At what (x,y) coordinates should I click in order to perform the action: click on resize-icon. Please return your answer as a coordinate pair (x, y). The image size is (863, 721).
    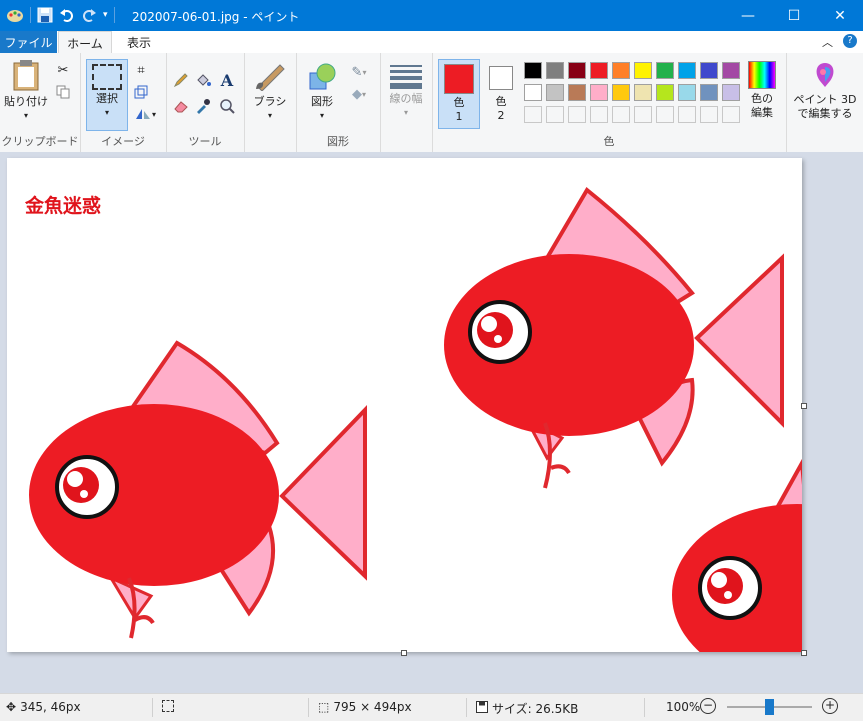
    Looking at the image, I should click on (141, 92).